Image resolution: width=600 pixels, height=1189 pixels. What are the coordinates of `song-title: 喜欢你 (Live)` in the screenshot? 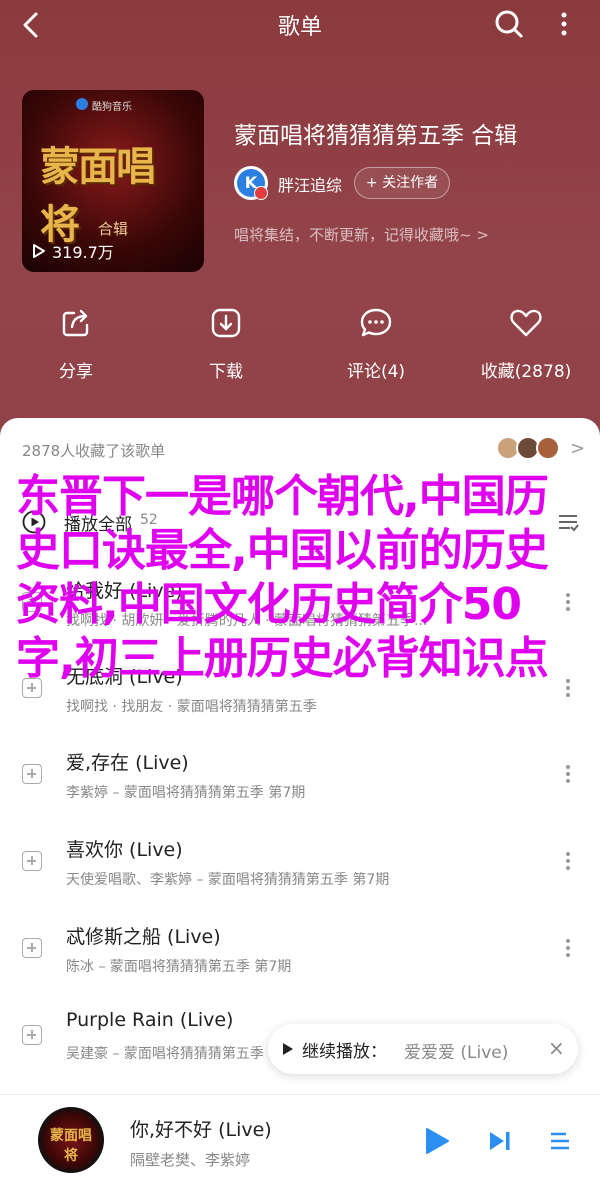 It's located at (124, 850).